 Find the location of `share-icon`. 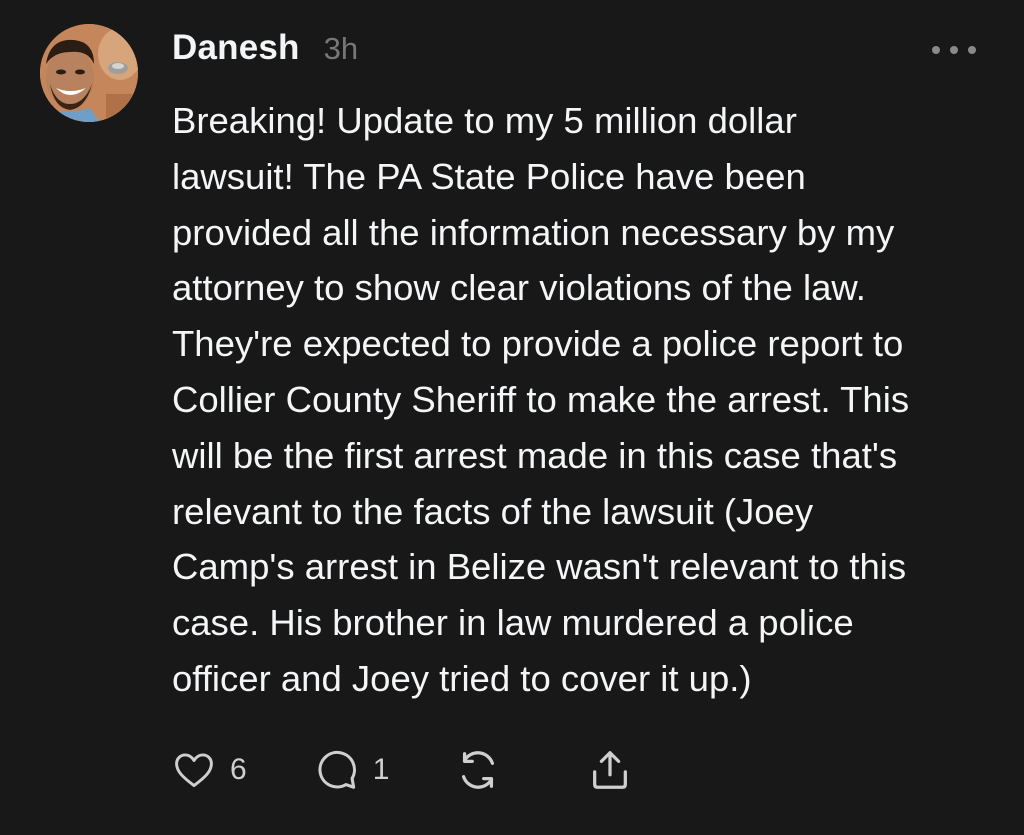

share-icon is located at coordinates (610, 770).